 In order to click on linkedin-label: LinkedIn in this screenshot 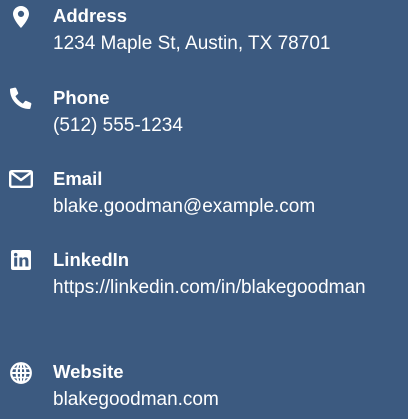, I will do `click(91, 259)`.